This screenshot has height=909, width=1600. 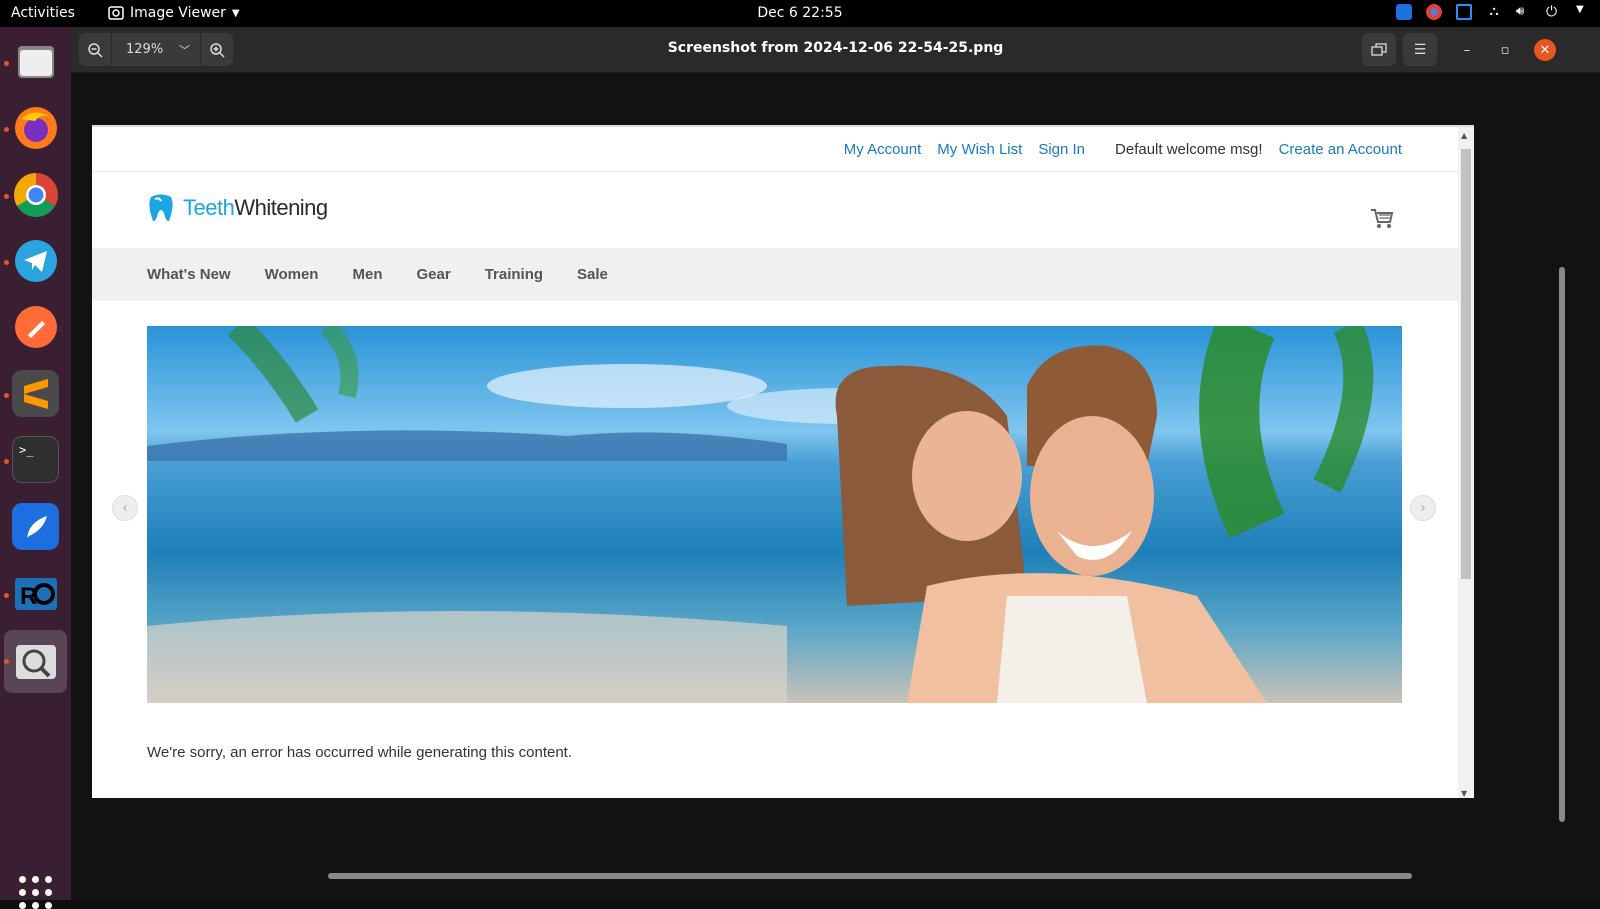 I want to click on slider-next-icon: ›, so click(x=1423, y=508).